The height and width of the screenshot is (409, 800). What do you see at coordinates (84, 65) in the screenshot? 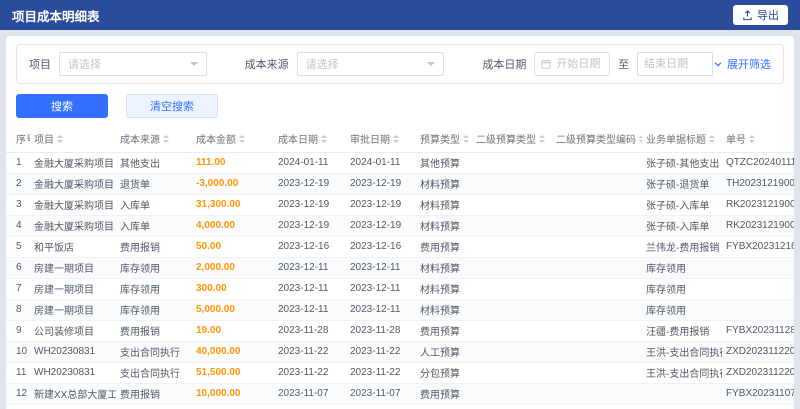
I see `project-select-placeholder: 请选择` at bounding box center [84, 65].